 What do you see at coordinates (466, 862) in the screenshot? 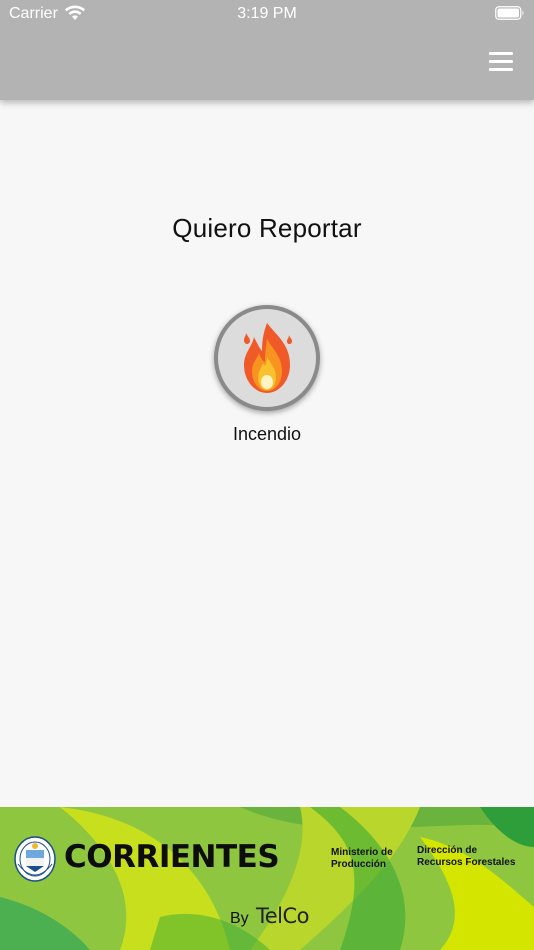
I see `direccion-line-2: Recursos Forestales` at bounding box center [466, 862].